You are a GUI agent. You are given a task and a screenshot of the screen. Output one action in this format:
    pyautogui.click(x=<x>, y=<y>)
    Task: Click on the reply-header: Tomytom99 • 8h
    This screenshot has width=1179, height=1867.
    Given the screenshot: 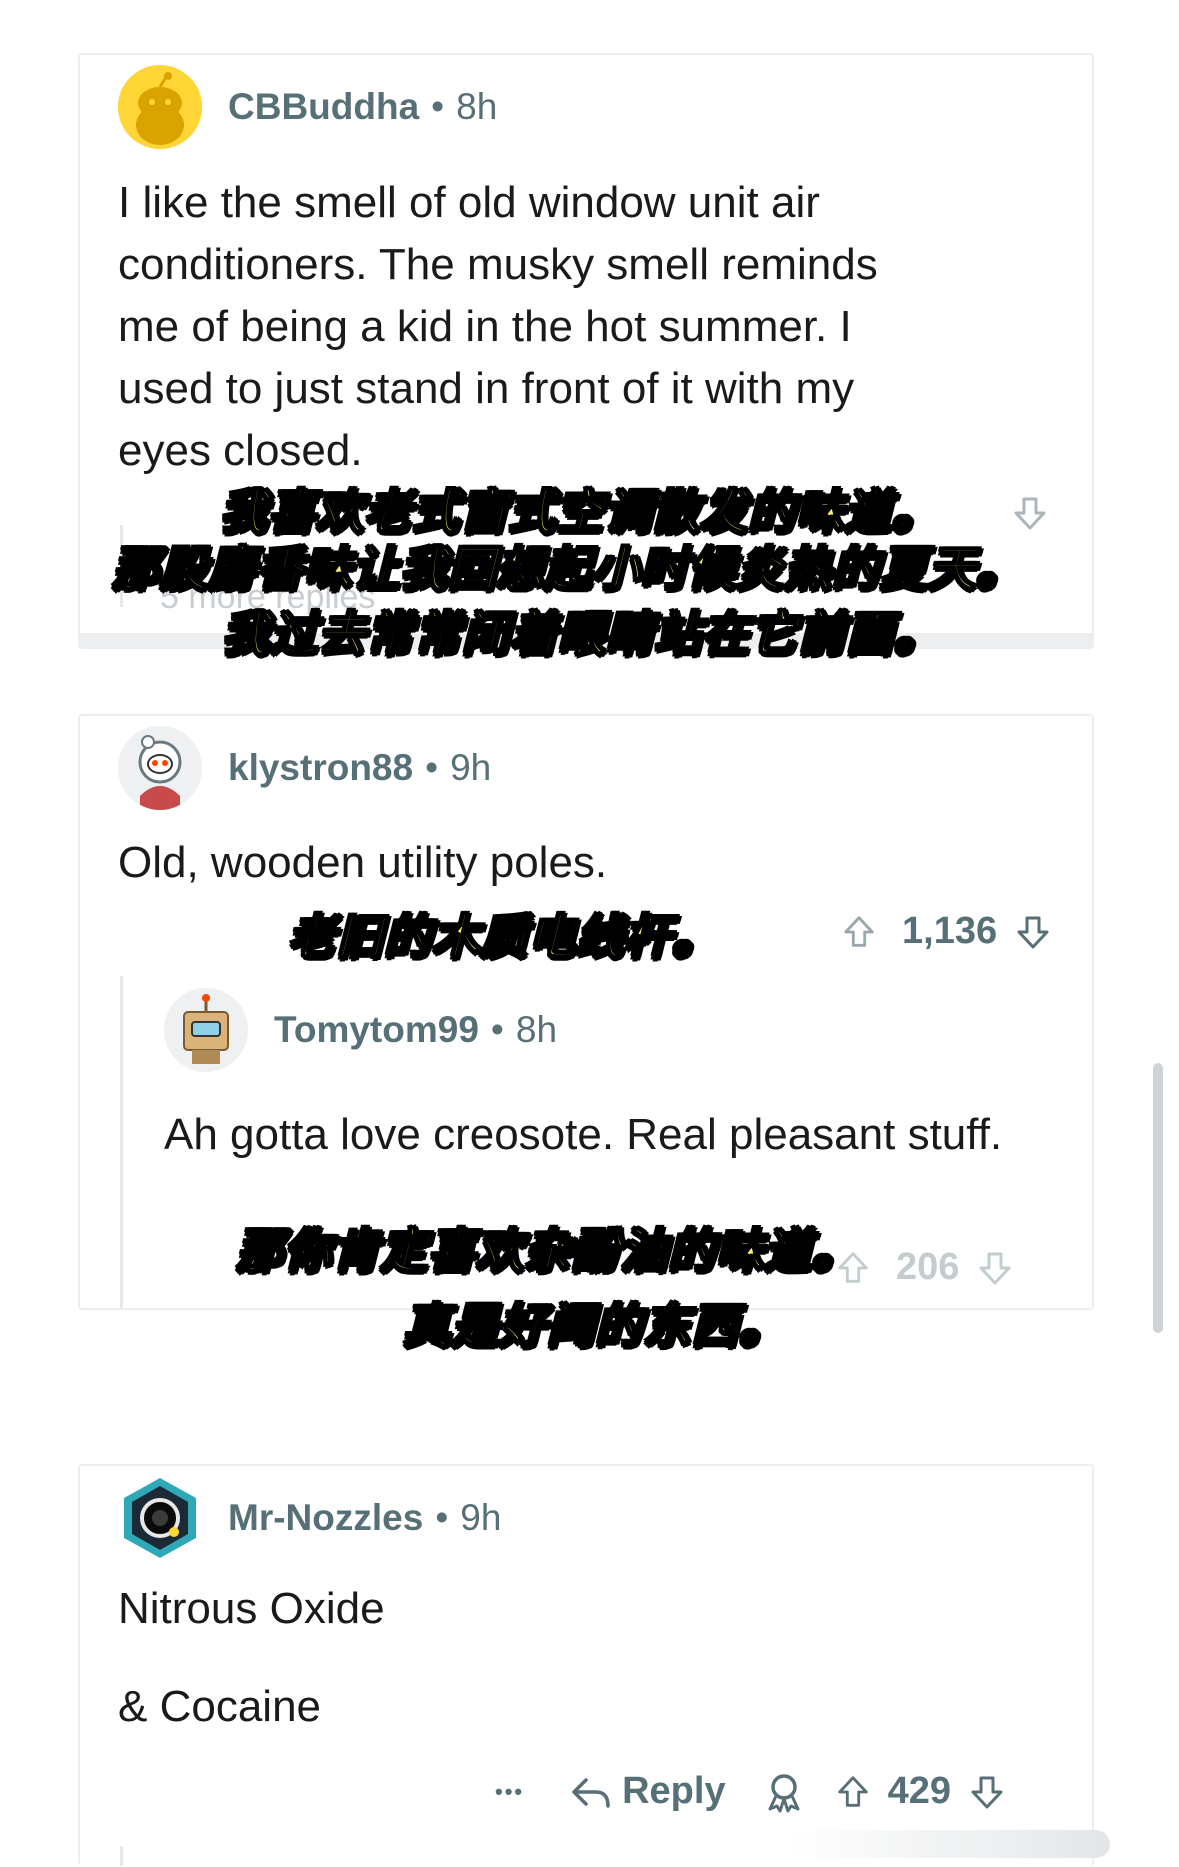 What is the action you would take?
    pyautogui.click(x=360, y=1030)
    